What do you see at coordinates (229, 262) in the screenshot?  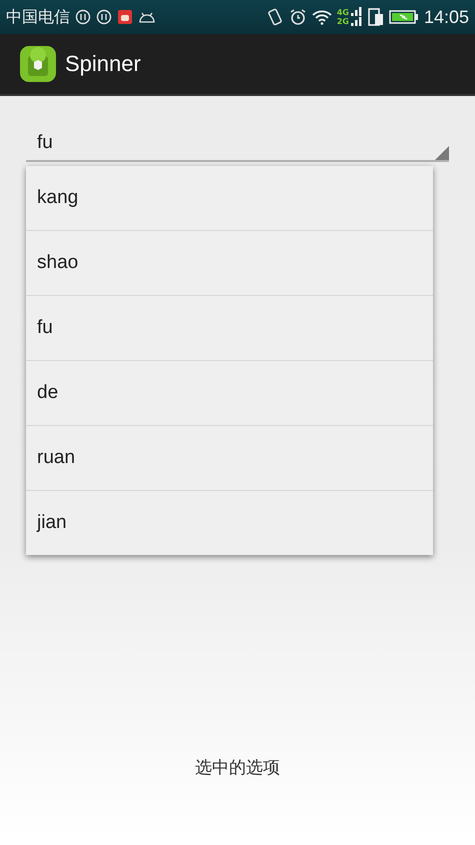 I see `dropdown-item: shao` at bounding box center [229, 262].